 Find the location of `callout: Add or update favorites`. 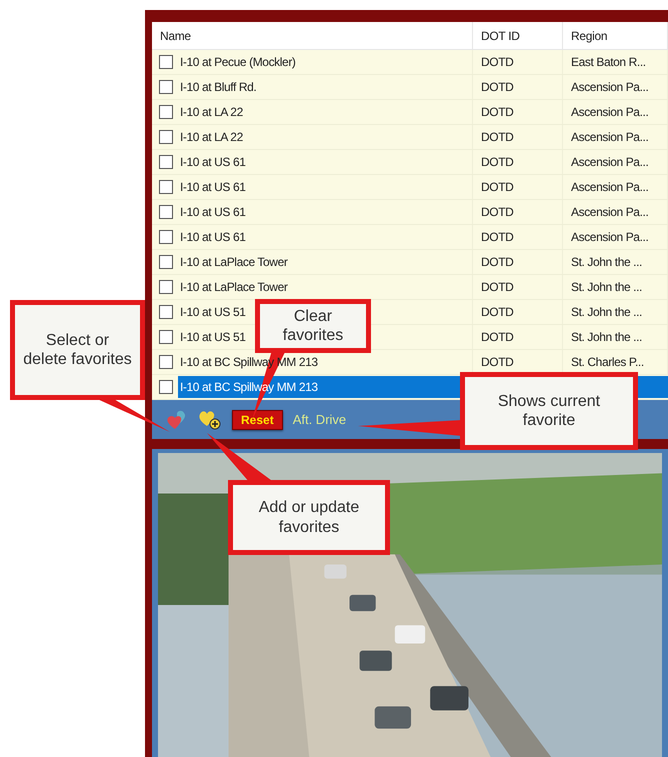

callout: Add or update favorites is located at coordinates (309, 517).